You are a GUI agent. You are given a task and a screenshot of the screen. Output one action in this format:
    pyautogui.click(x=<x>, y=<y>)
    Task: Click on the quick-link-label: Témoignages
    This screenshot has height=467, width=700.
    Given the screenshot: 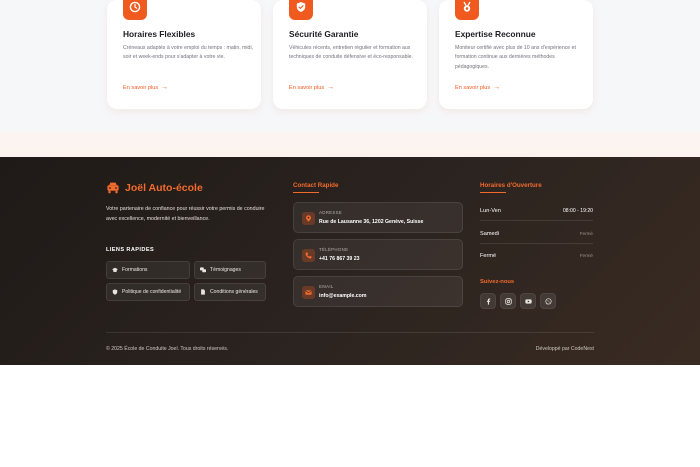 What is the action you would take?
    pyautogui.click(x=225, y=270)
    